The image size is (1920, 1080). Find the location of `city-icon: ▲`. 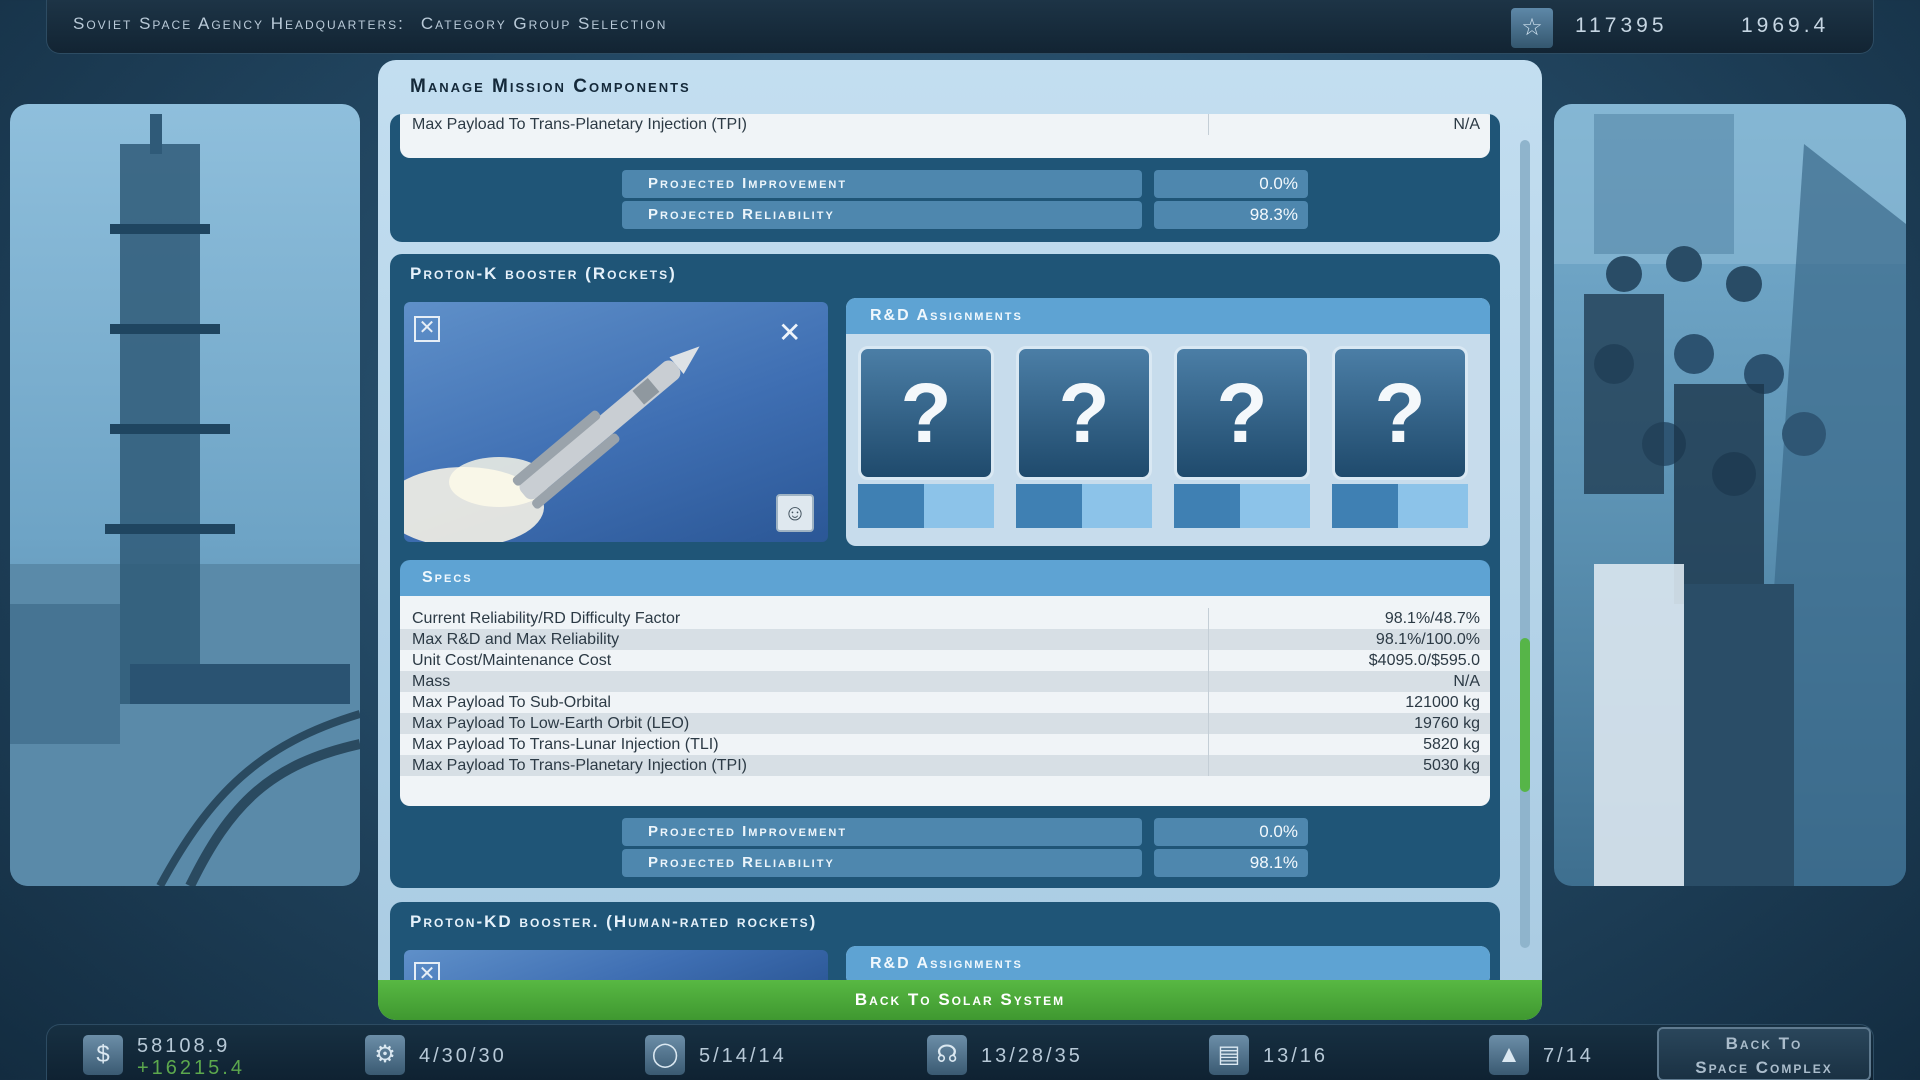

city-icon: ▲ is located at coordinates (1509, 1055).